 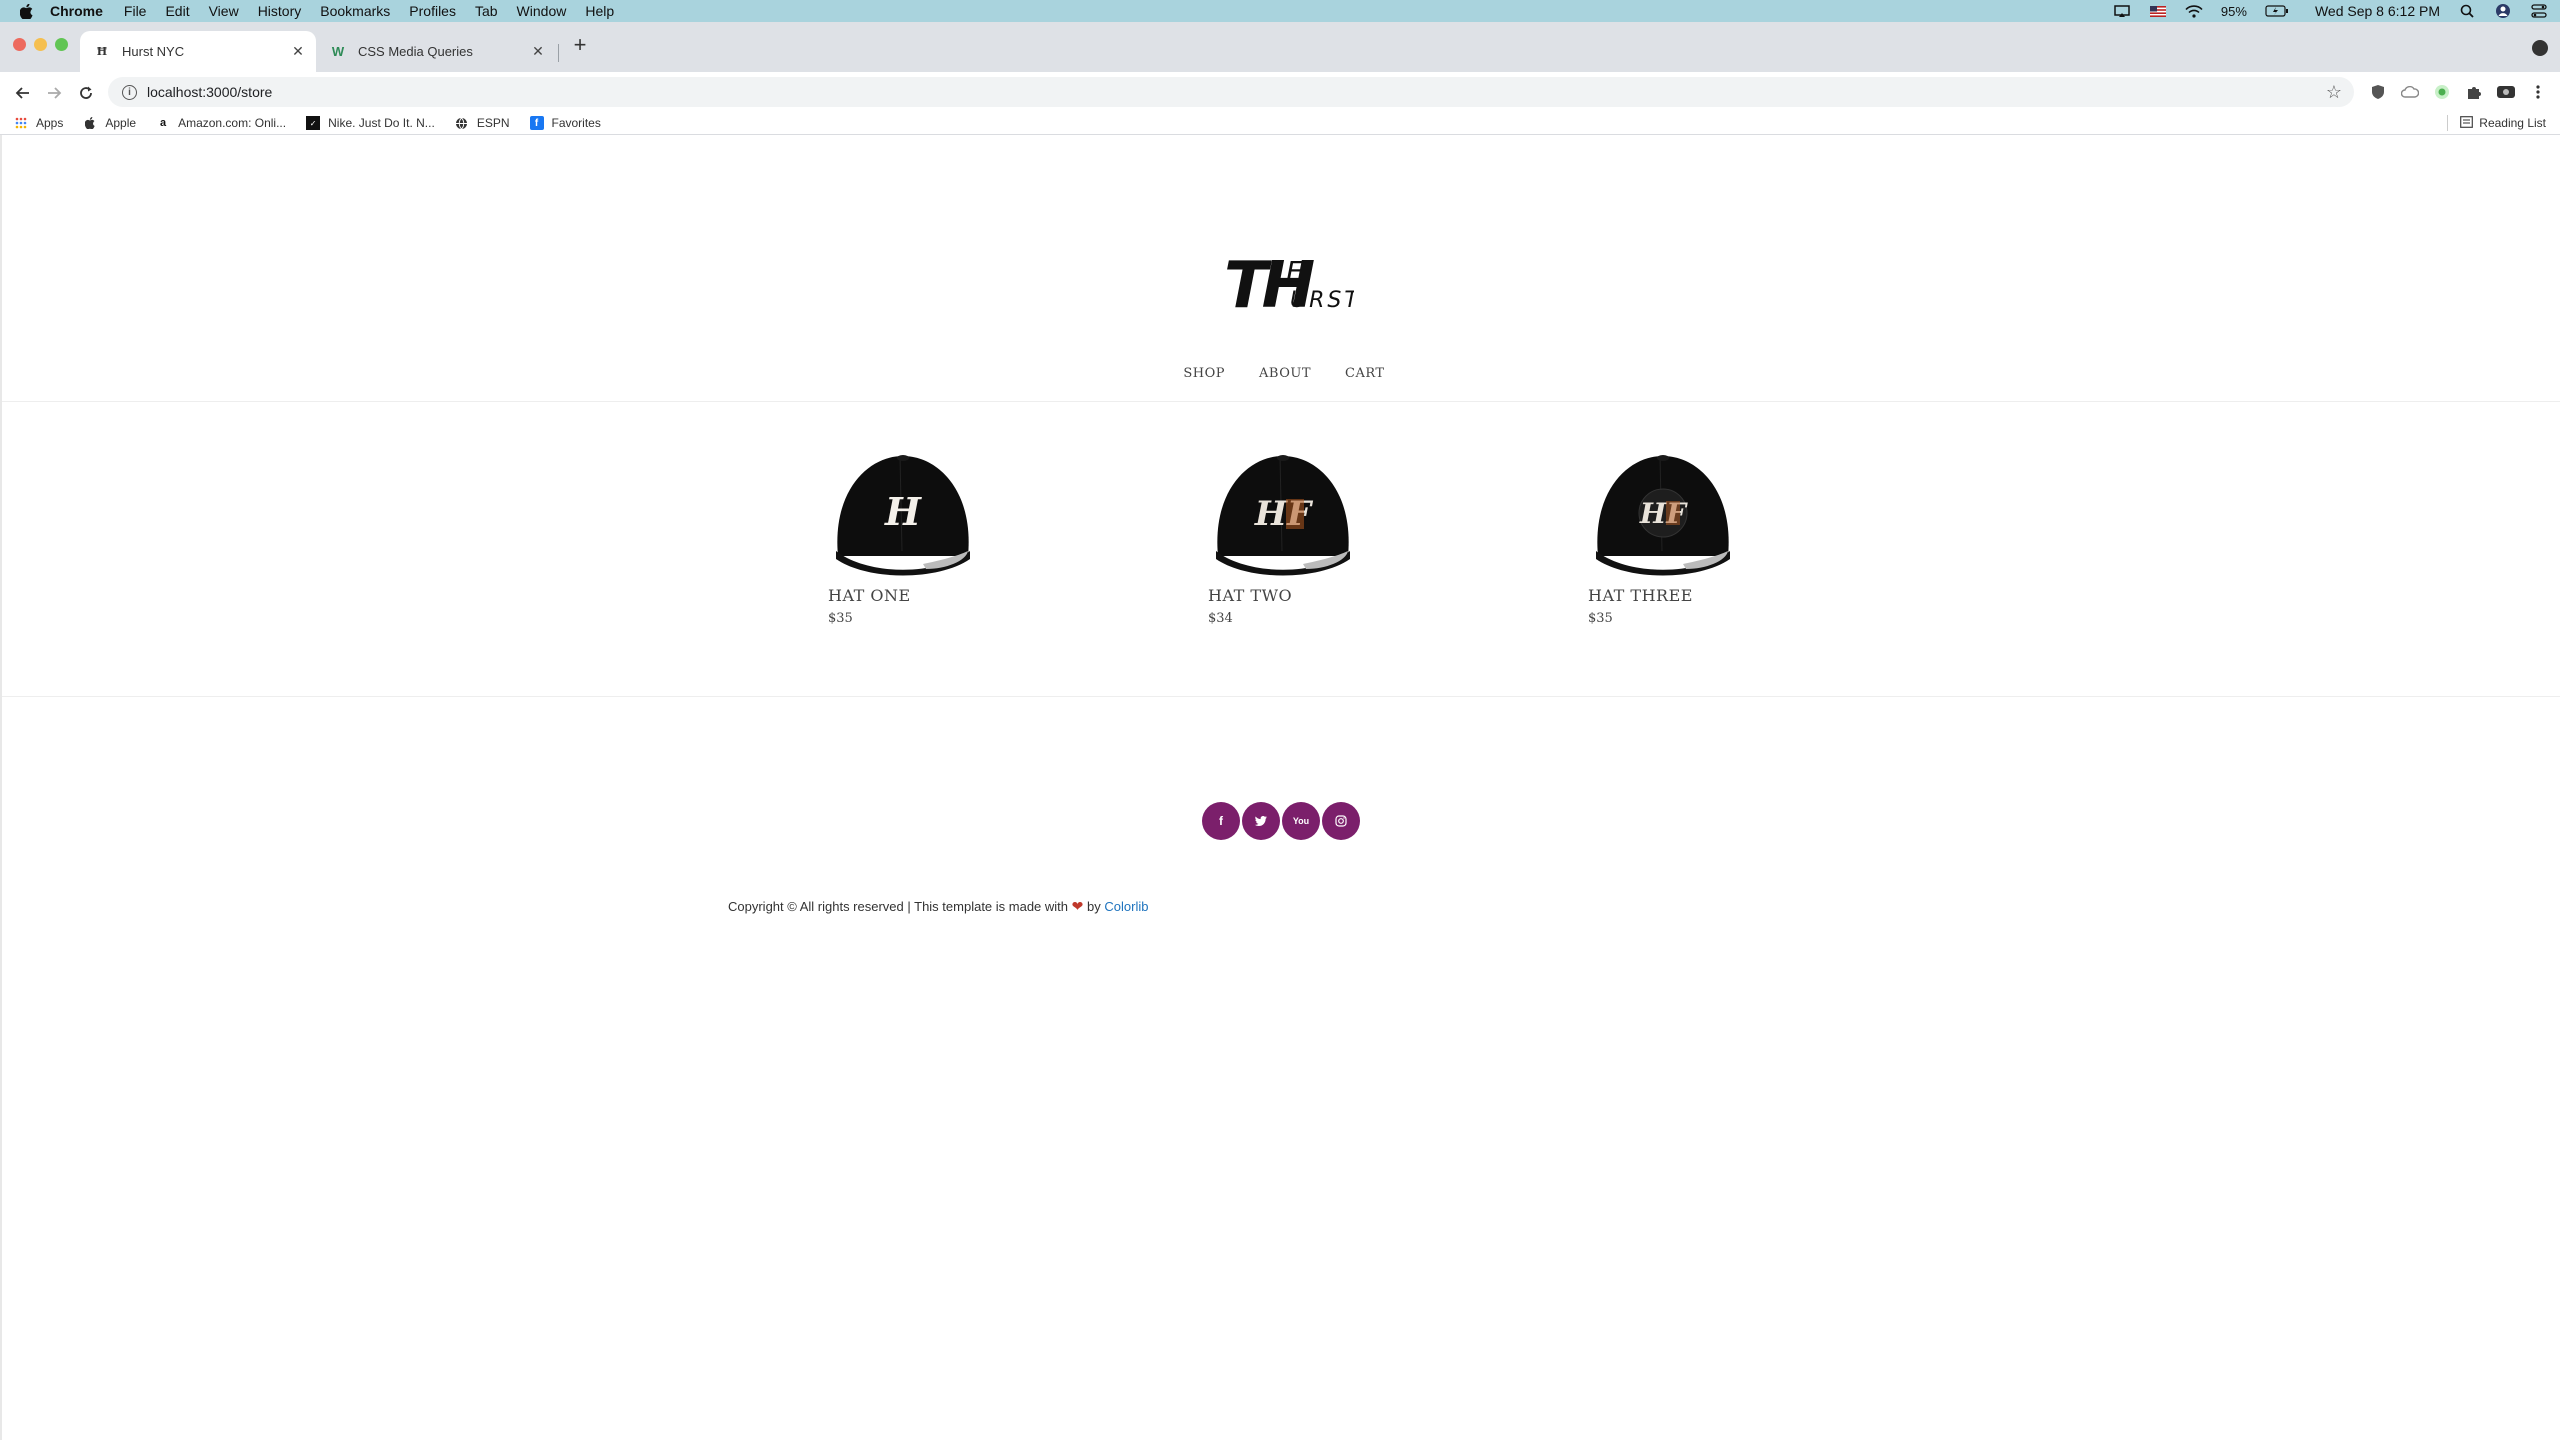 What do you see at coordinates (840, 618) in the screenshot?
I see `product-price: $35` at bounding box center [840, 618].